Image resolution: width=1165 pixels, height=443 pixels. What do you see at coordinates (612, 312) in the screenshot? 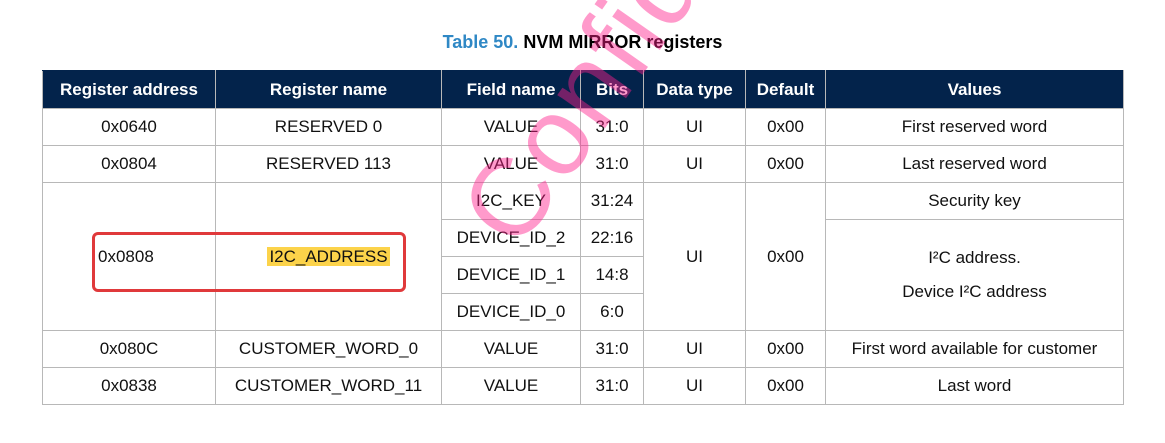
I see `cell-bits: 6:0` at bounding box center [612, 312].